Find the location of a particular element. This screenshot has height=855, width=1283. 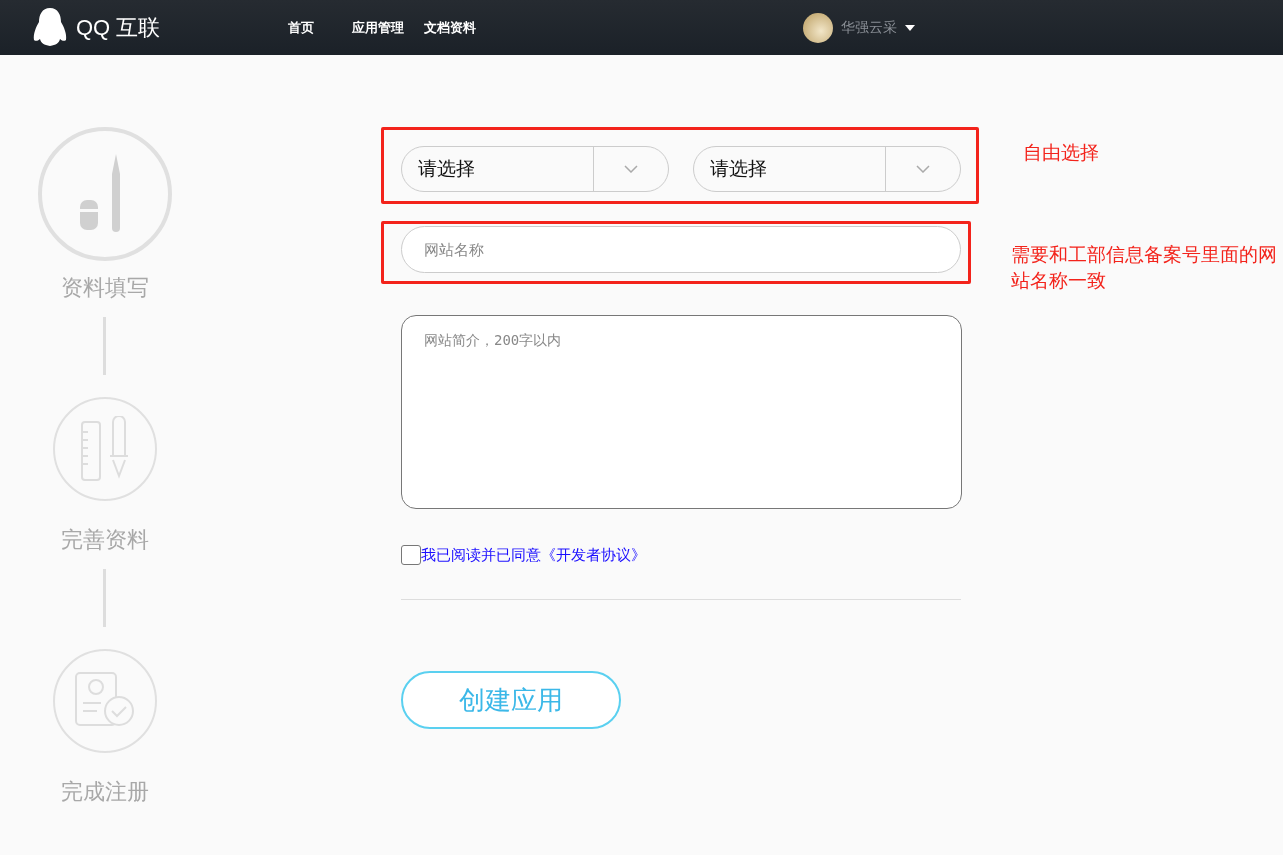

penguin-logo-icon is located at coordinates (50, 27).